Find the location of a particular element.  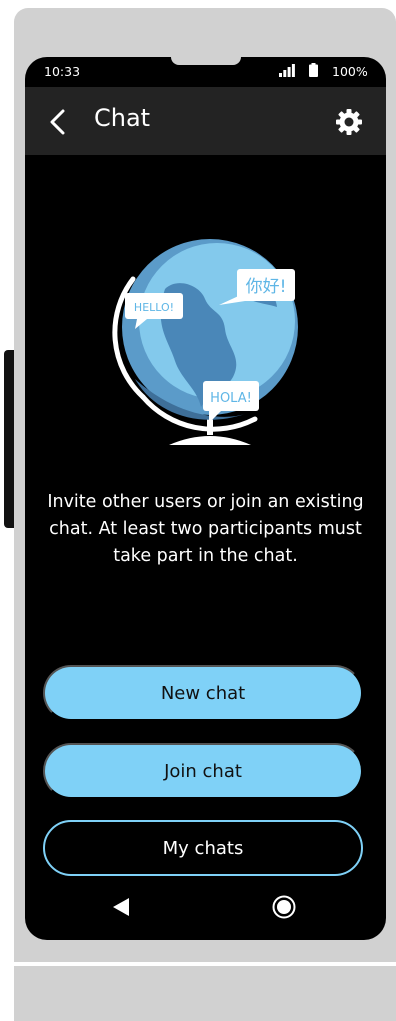

device-divider is located at coordinates (205, 964).